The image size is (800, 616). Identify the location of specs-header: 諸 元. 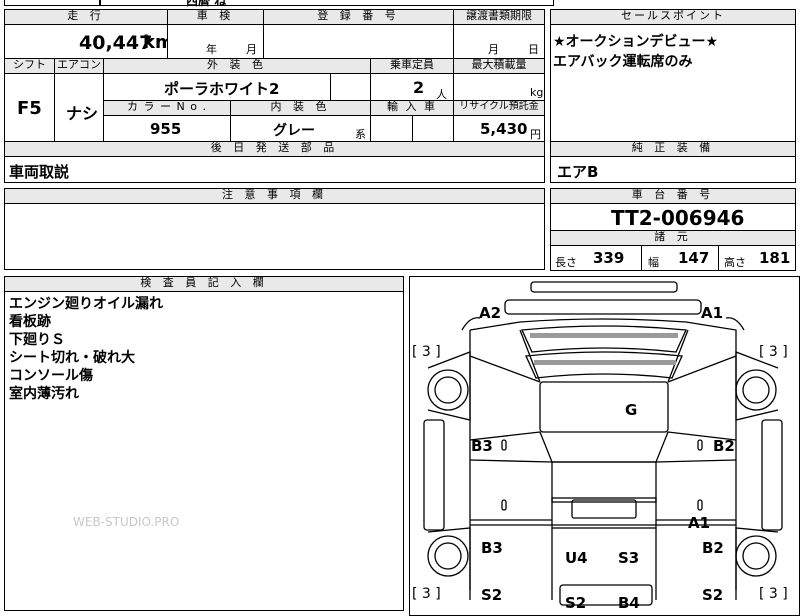
(673, 238).